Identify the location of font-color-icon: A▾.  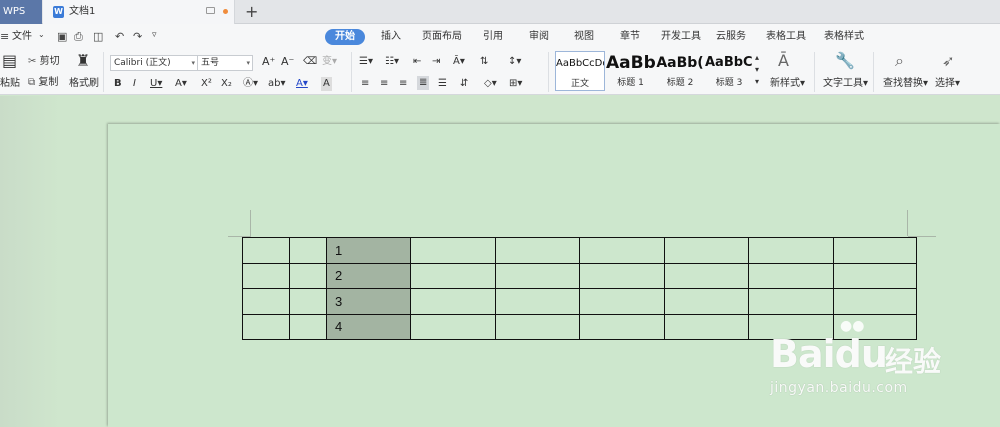
(302, 84).